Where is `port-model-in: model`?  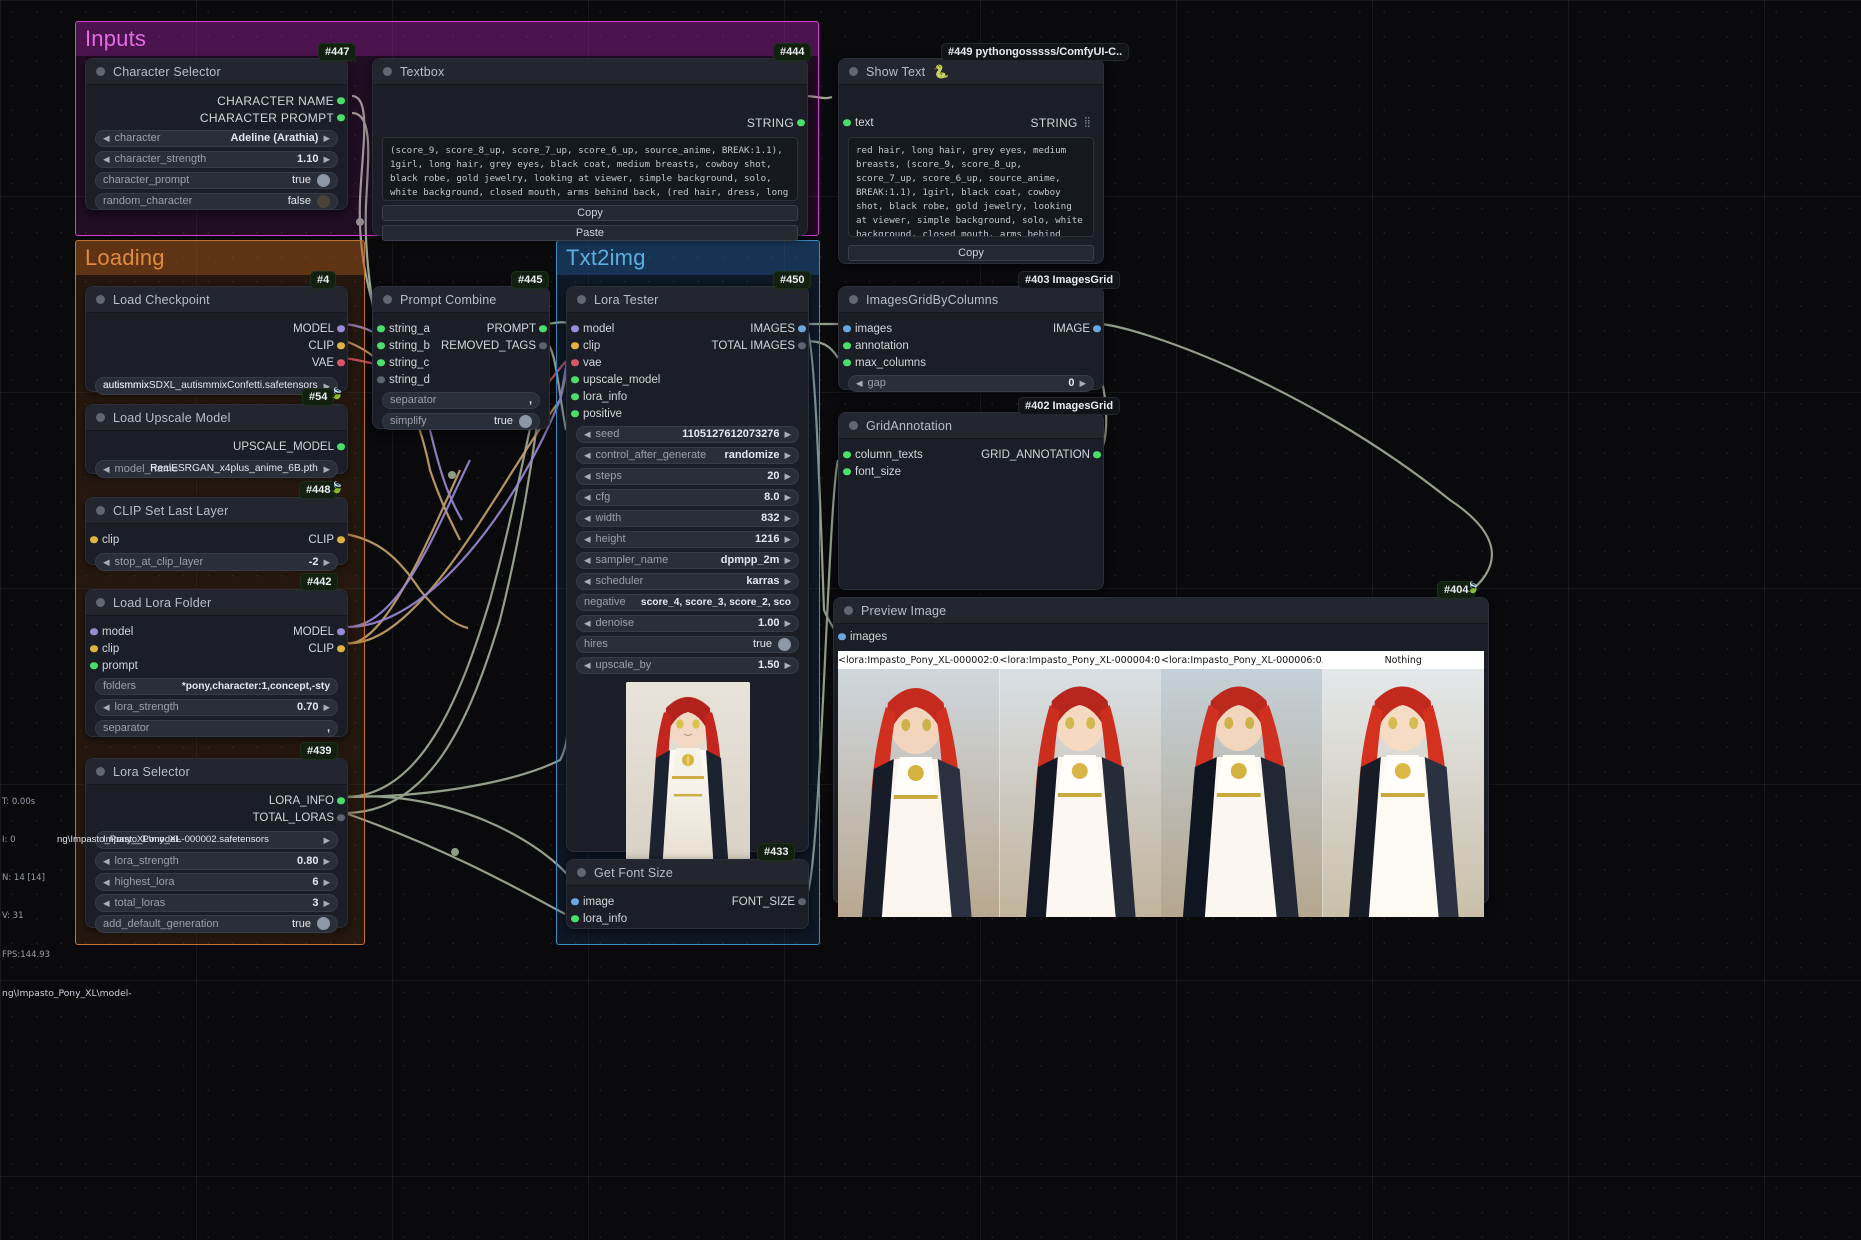
port-model-in: model is located at coordinates (590, 328).